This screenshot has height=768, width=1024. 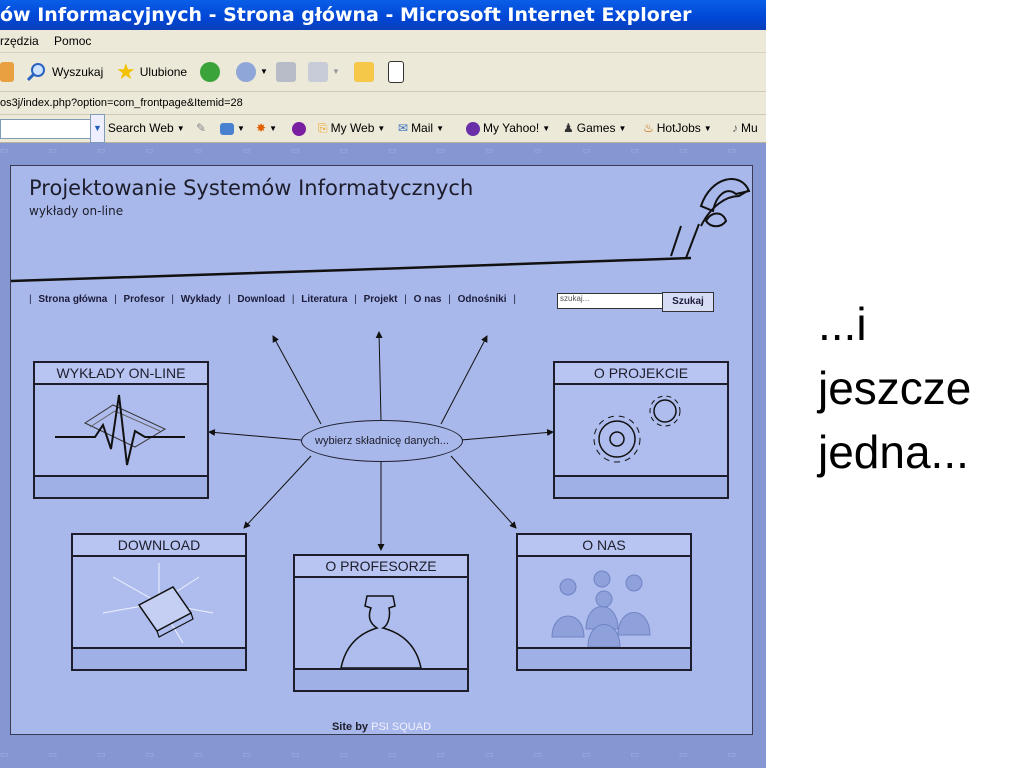 I want to click on games-label: Games, so click(x=596, y=128).